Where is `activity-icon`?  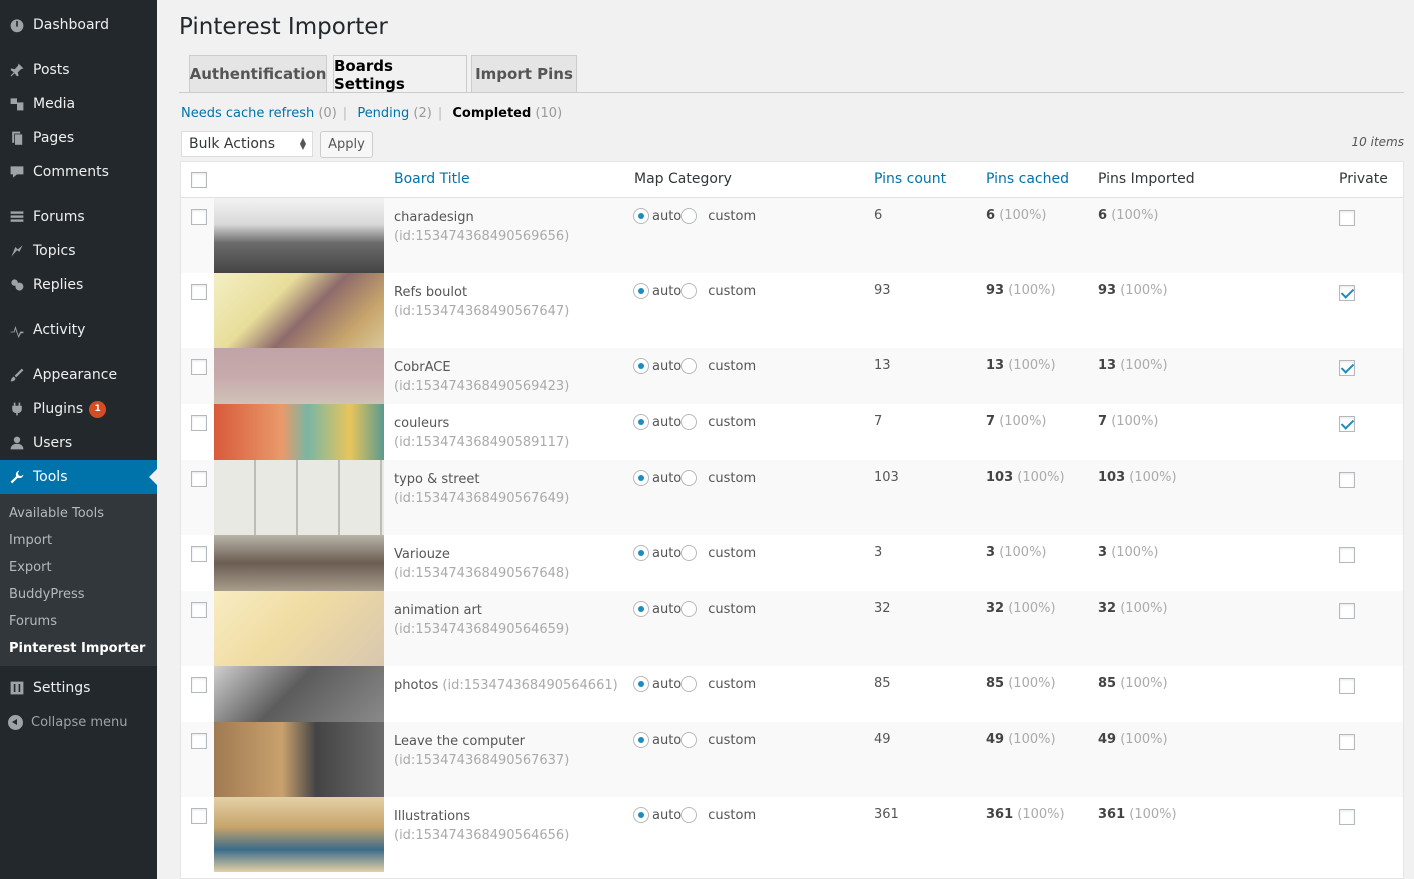 activity-icon is located at coordinates (16, 330).